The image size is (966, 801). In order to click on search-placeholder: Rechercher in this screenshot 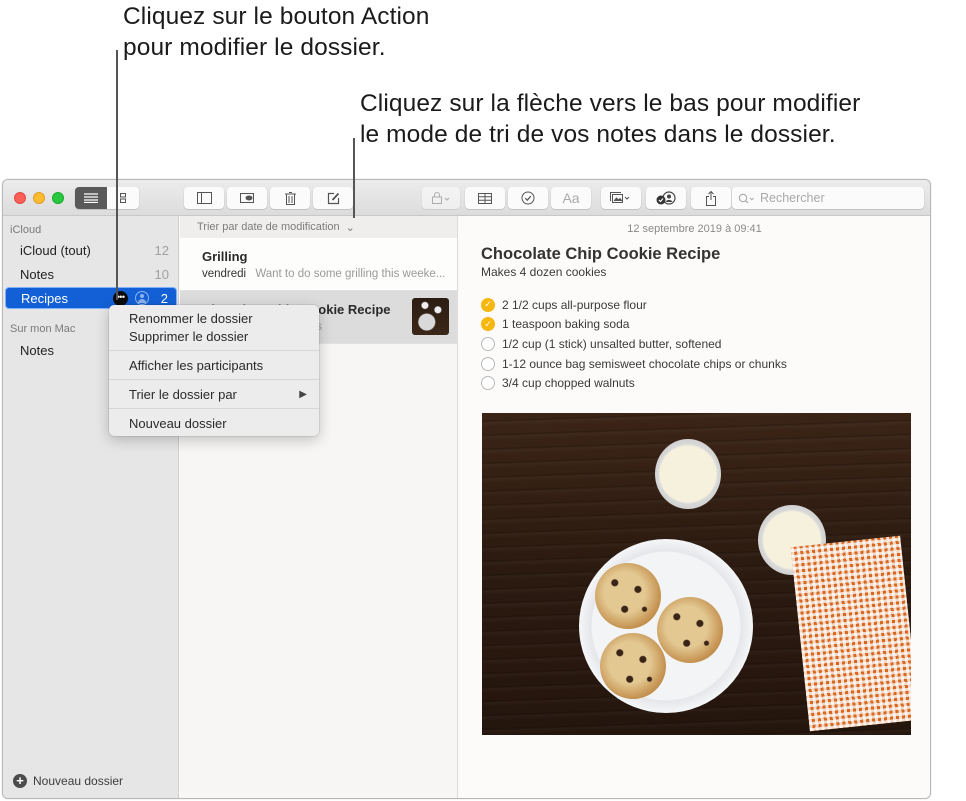, I will do `click(792, 198)`.